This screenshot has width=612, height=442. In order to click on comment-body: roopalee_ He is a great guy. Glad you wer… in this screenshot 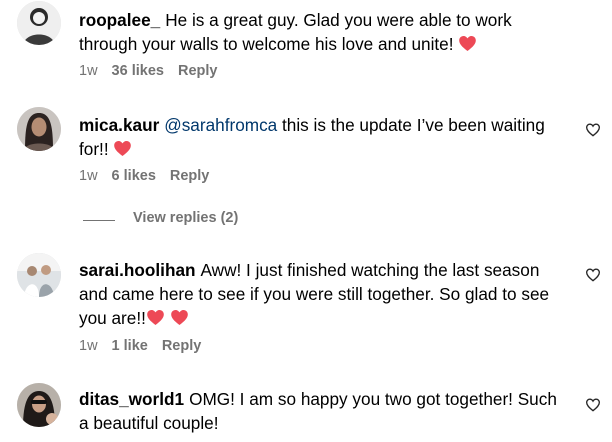, I will do `click(324, 32)`.